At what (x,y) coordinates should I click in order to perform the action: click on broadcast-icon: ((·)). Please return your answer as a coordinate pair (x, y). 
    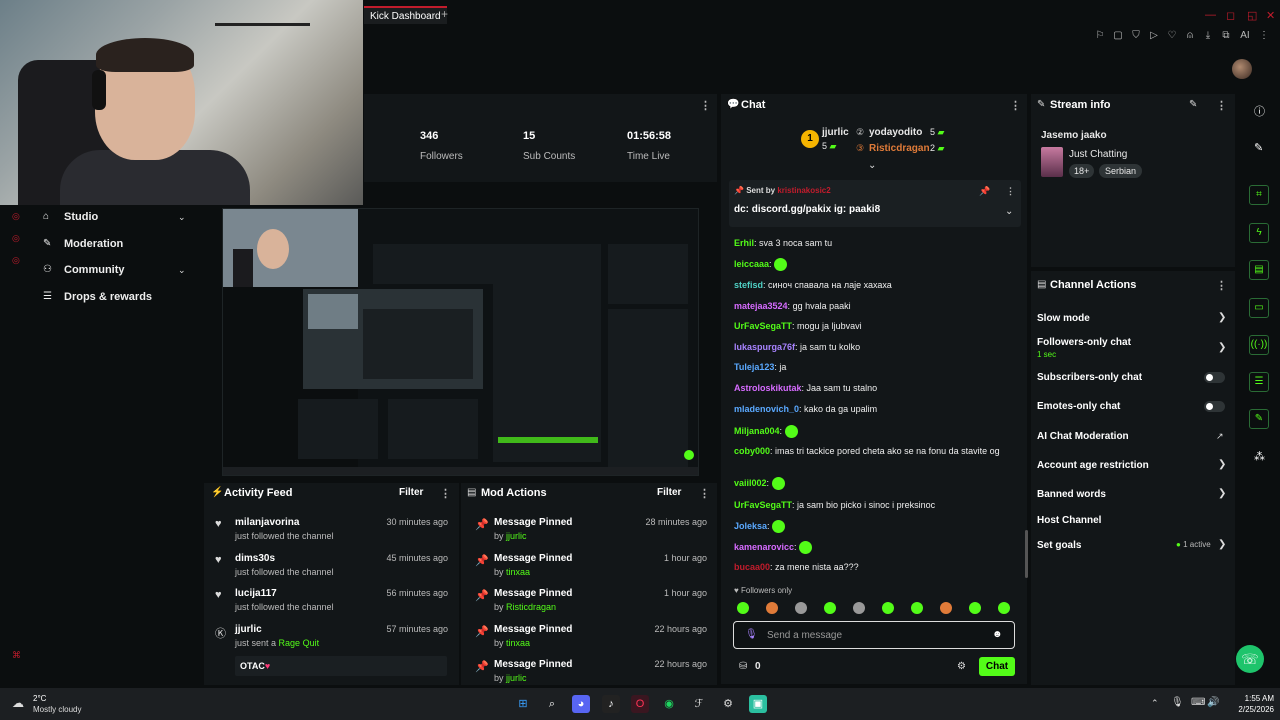
    Looking at the image, I should click on (1259, 345).